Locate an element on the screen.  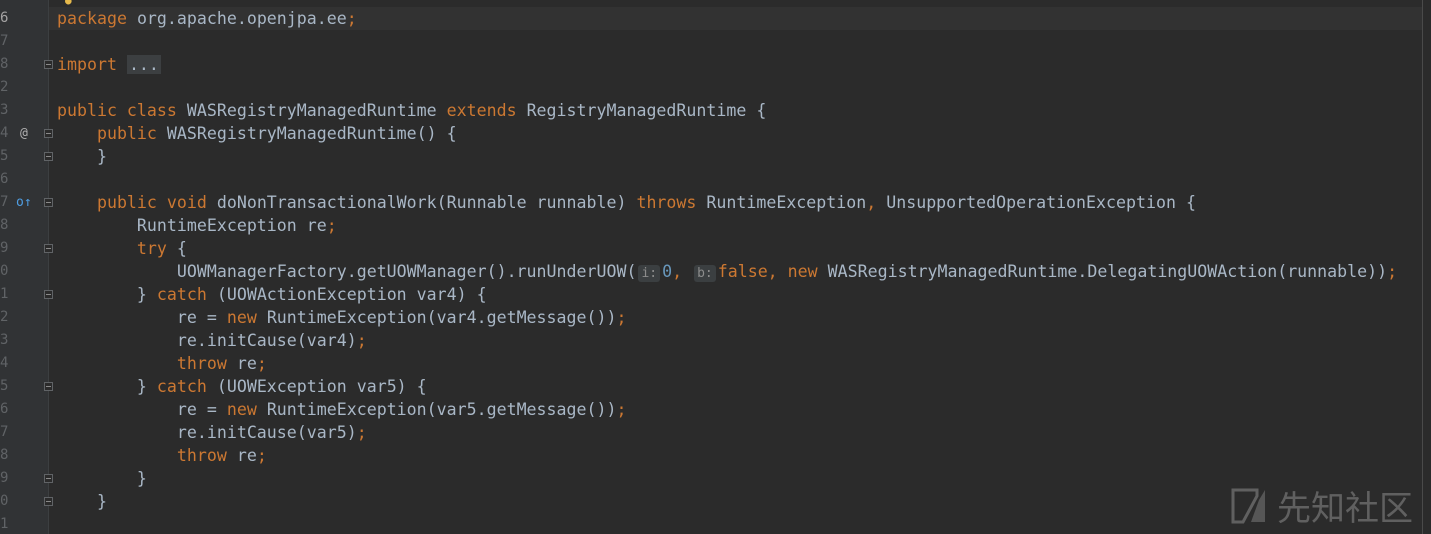
code-token: RuntimeException re is located at coordinates (192, 225).